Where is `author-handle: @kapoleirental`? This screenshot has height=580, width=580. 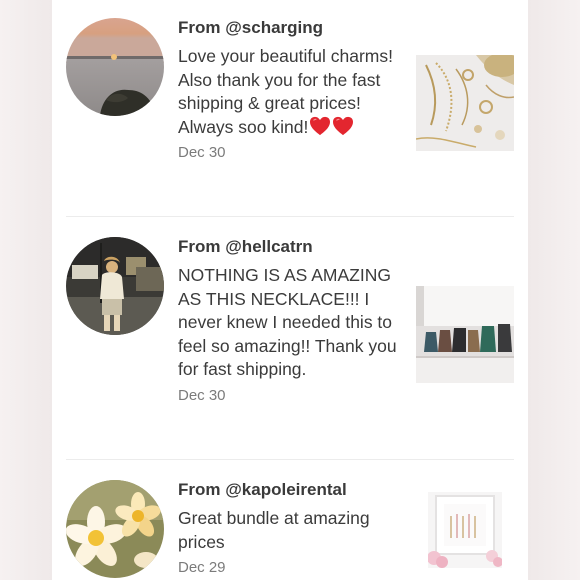 author-handle: @kapoleirental is located at coordinates (285, 489).